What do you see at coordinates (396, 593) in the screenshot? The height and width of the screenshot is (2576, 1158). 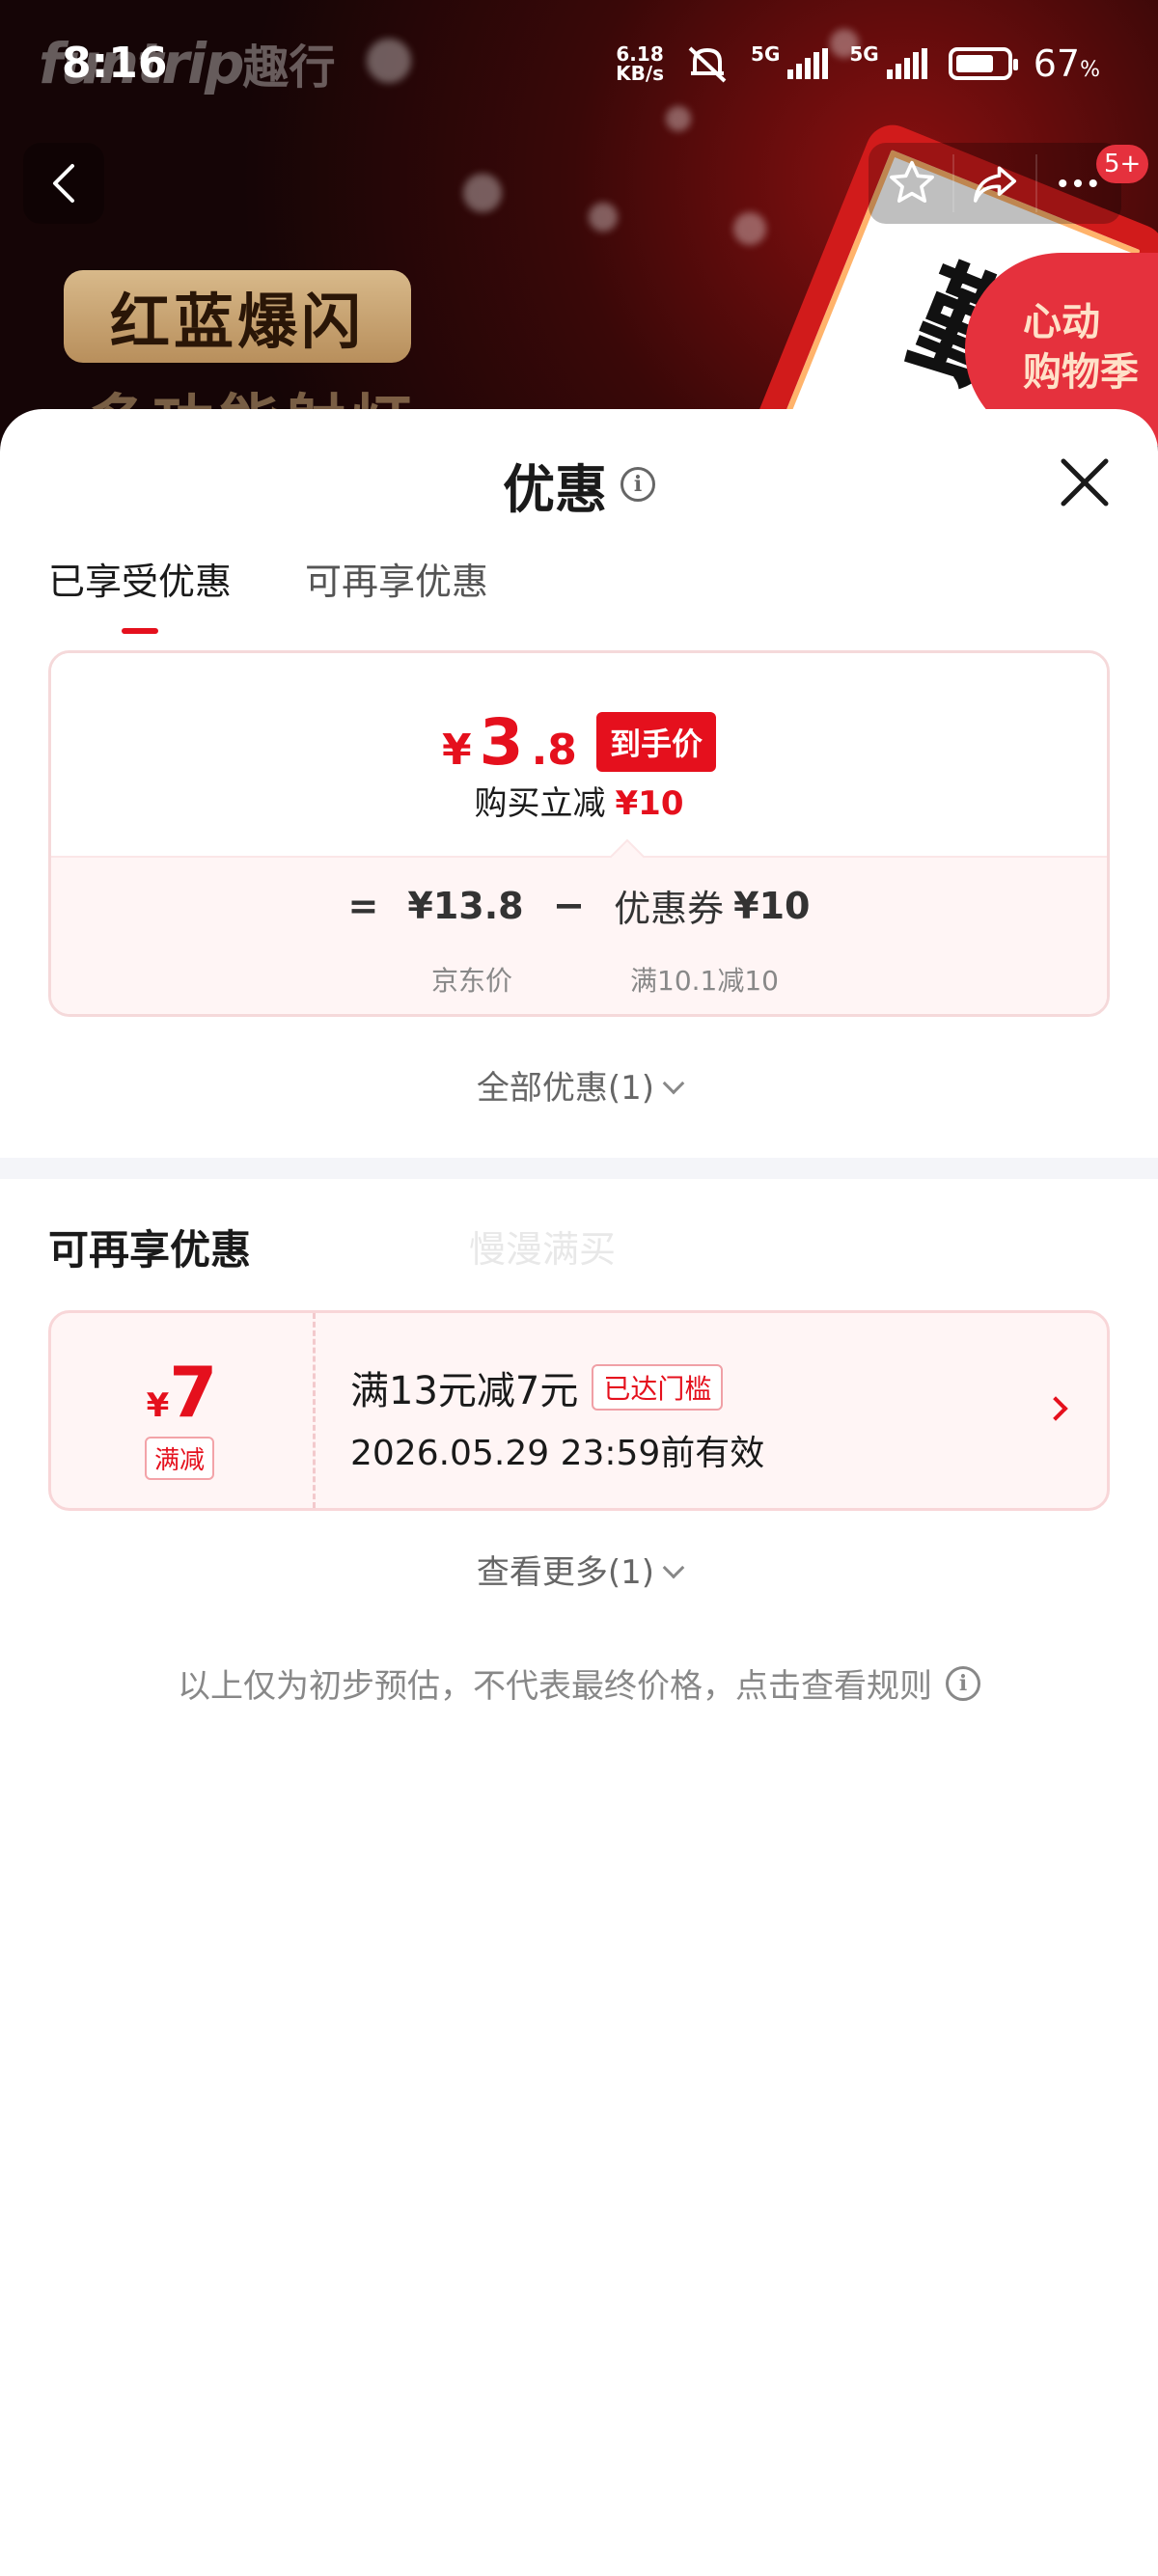 I see `tab-more-available: 可再享优惠` at bounding box center [396, 593].